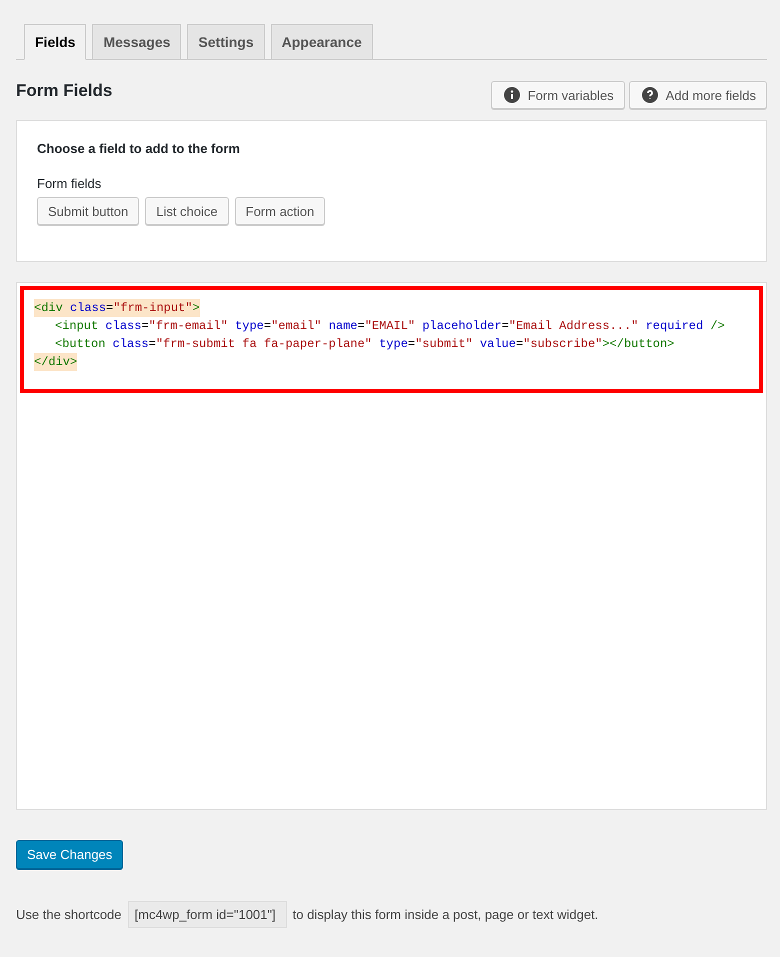  Describe the element at coordinates (226, 42) in the screenshot. I see `tab: Settings` at that location.